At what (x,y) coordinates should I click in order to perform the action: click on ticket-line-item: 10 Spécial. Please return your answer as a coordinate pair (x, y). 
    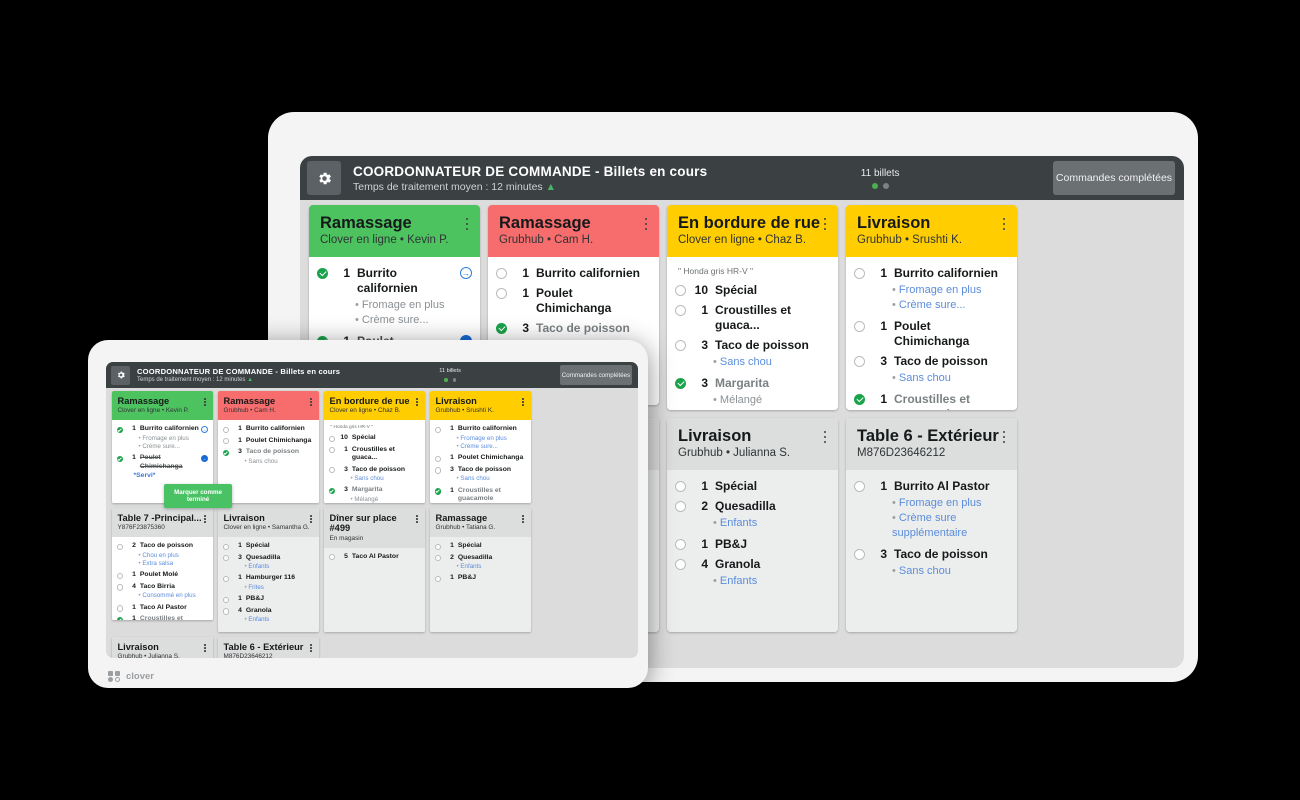
    Looking at the image, I should click on (752, 290).